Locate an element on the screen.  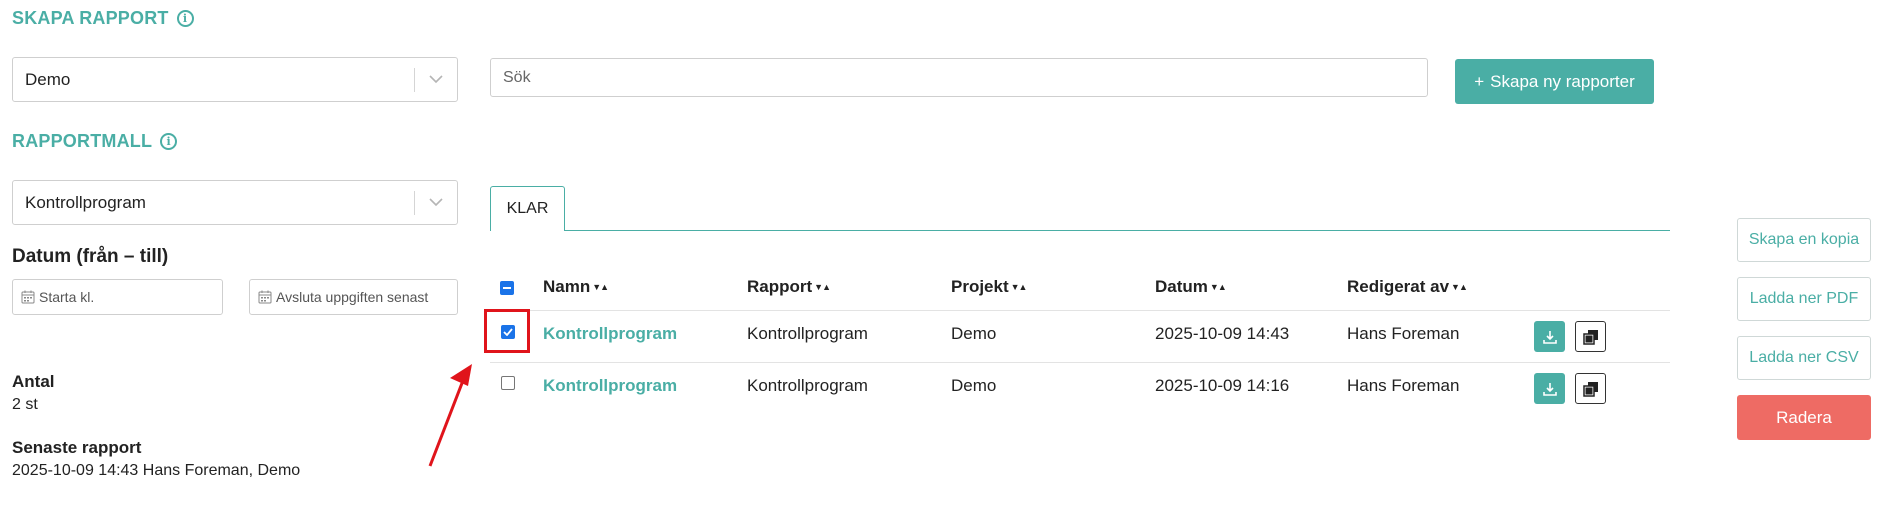
row-date: 2025-10-09 14:43 is located at coordinates (1222, 333).